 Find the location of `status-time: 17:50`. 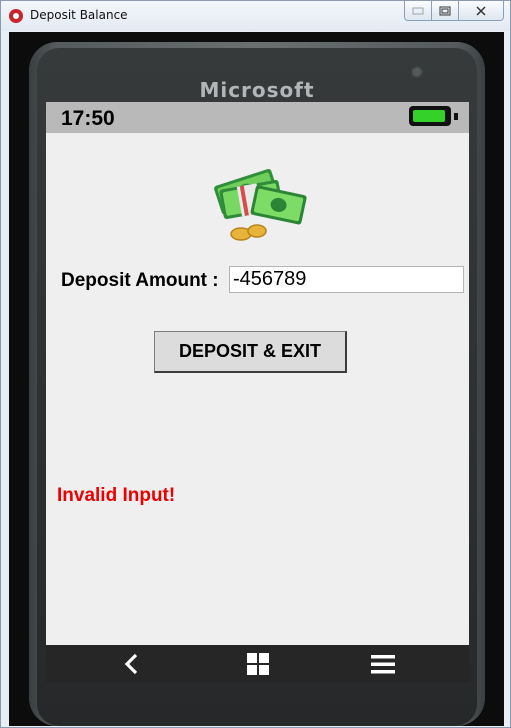

status-time: 17:50 is located at coordinates (88, 118).